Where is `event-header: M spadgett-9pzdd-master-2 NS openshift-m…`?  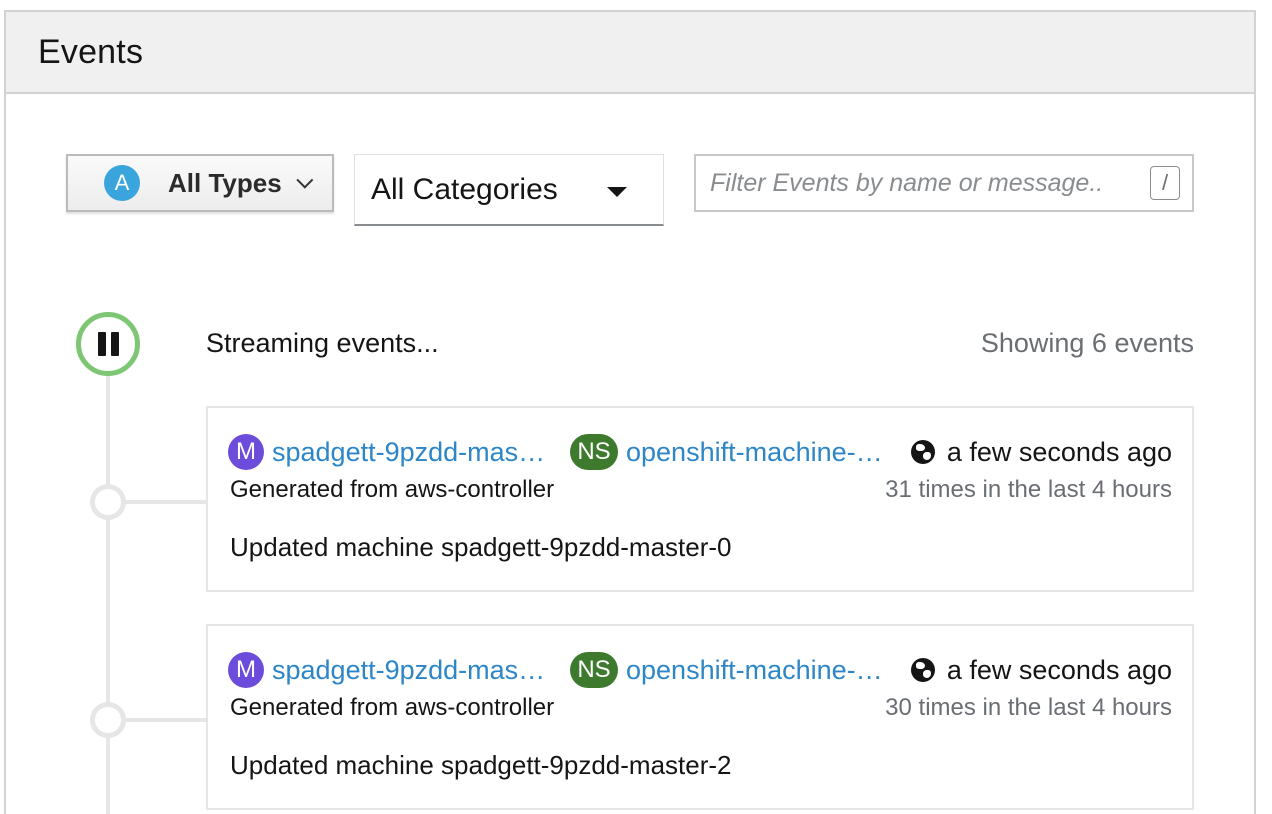 event-header: M spadgett-9pzdd-master-2 NS openshift-m… is located at coordinates (700, 670).